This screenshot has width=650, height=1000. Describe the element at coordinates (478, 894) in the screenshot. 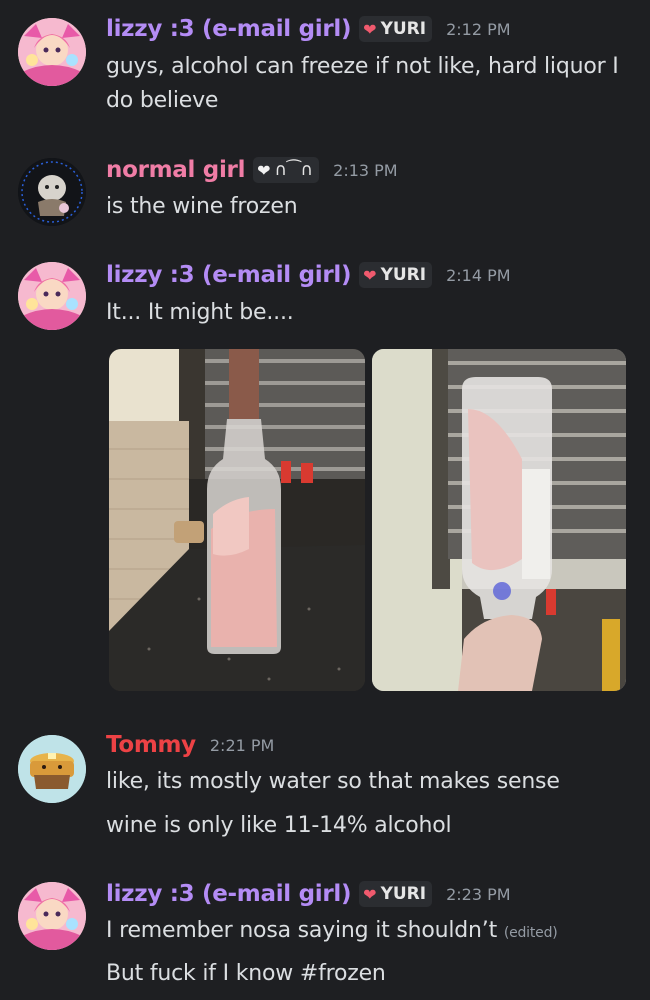

I see `timestamp: 2:23 PM` at that location.